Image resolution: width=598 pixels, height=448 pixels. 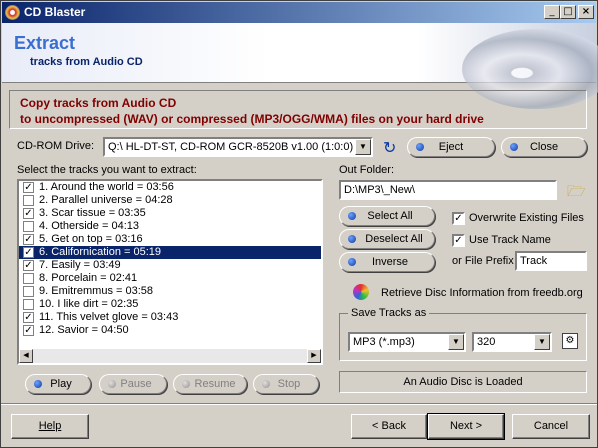 What do you see at coordinates (552, 12) in the screenshot?
I see `minimize-button: _` at bounding box center [552, 12].